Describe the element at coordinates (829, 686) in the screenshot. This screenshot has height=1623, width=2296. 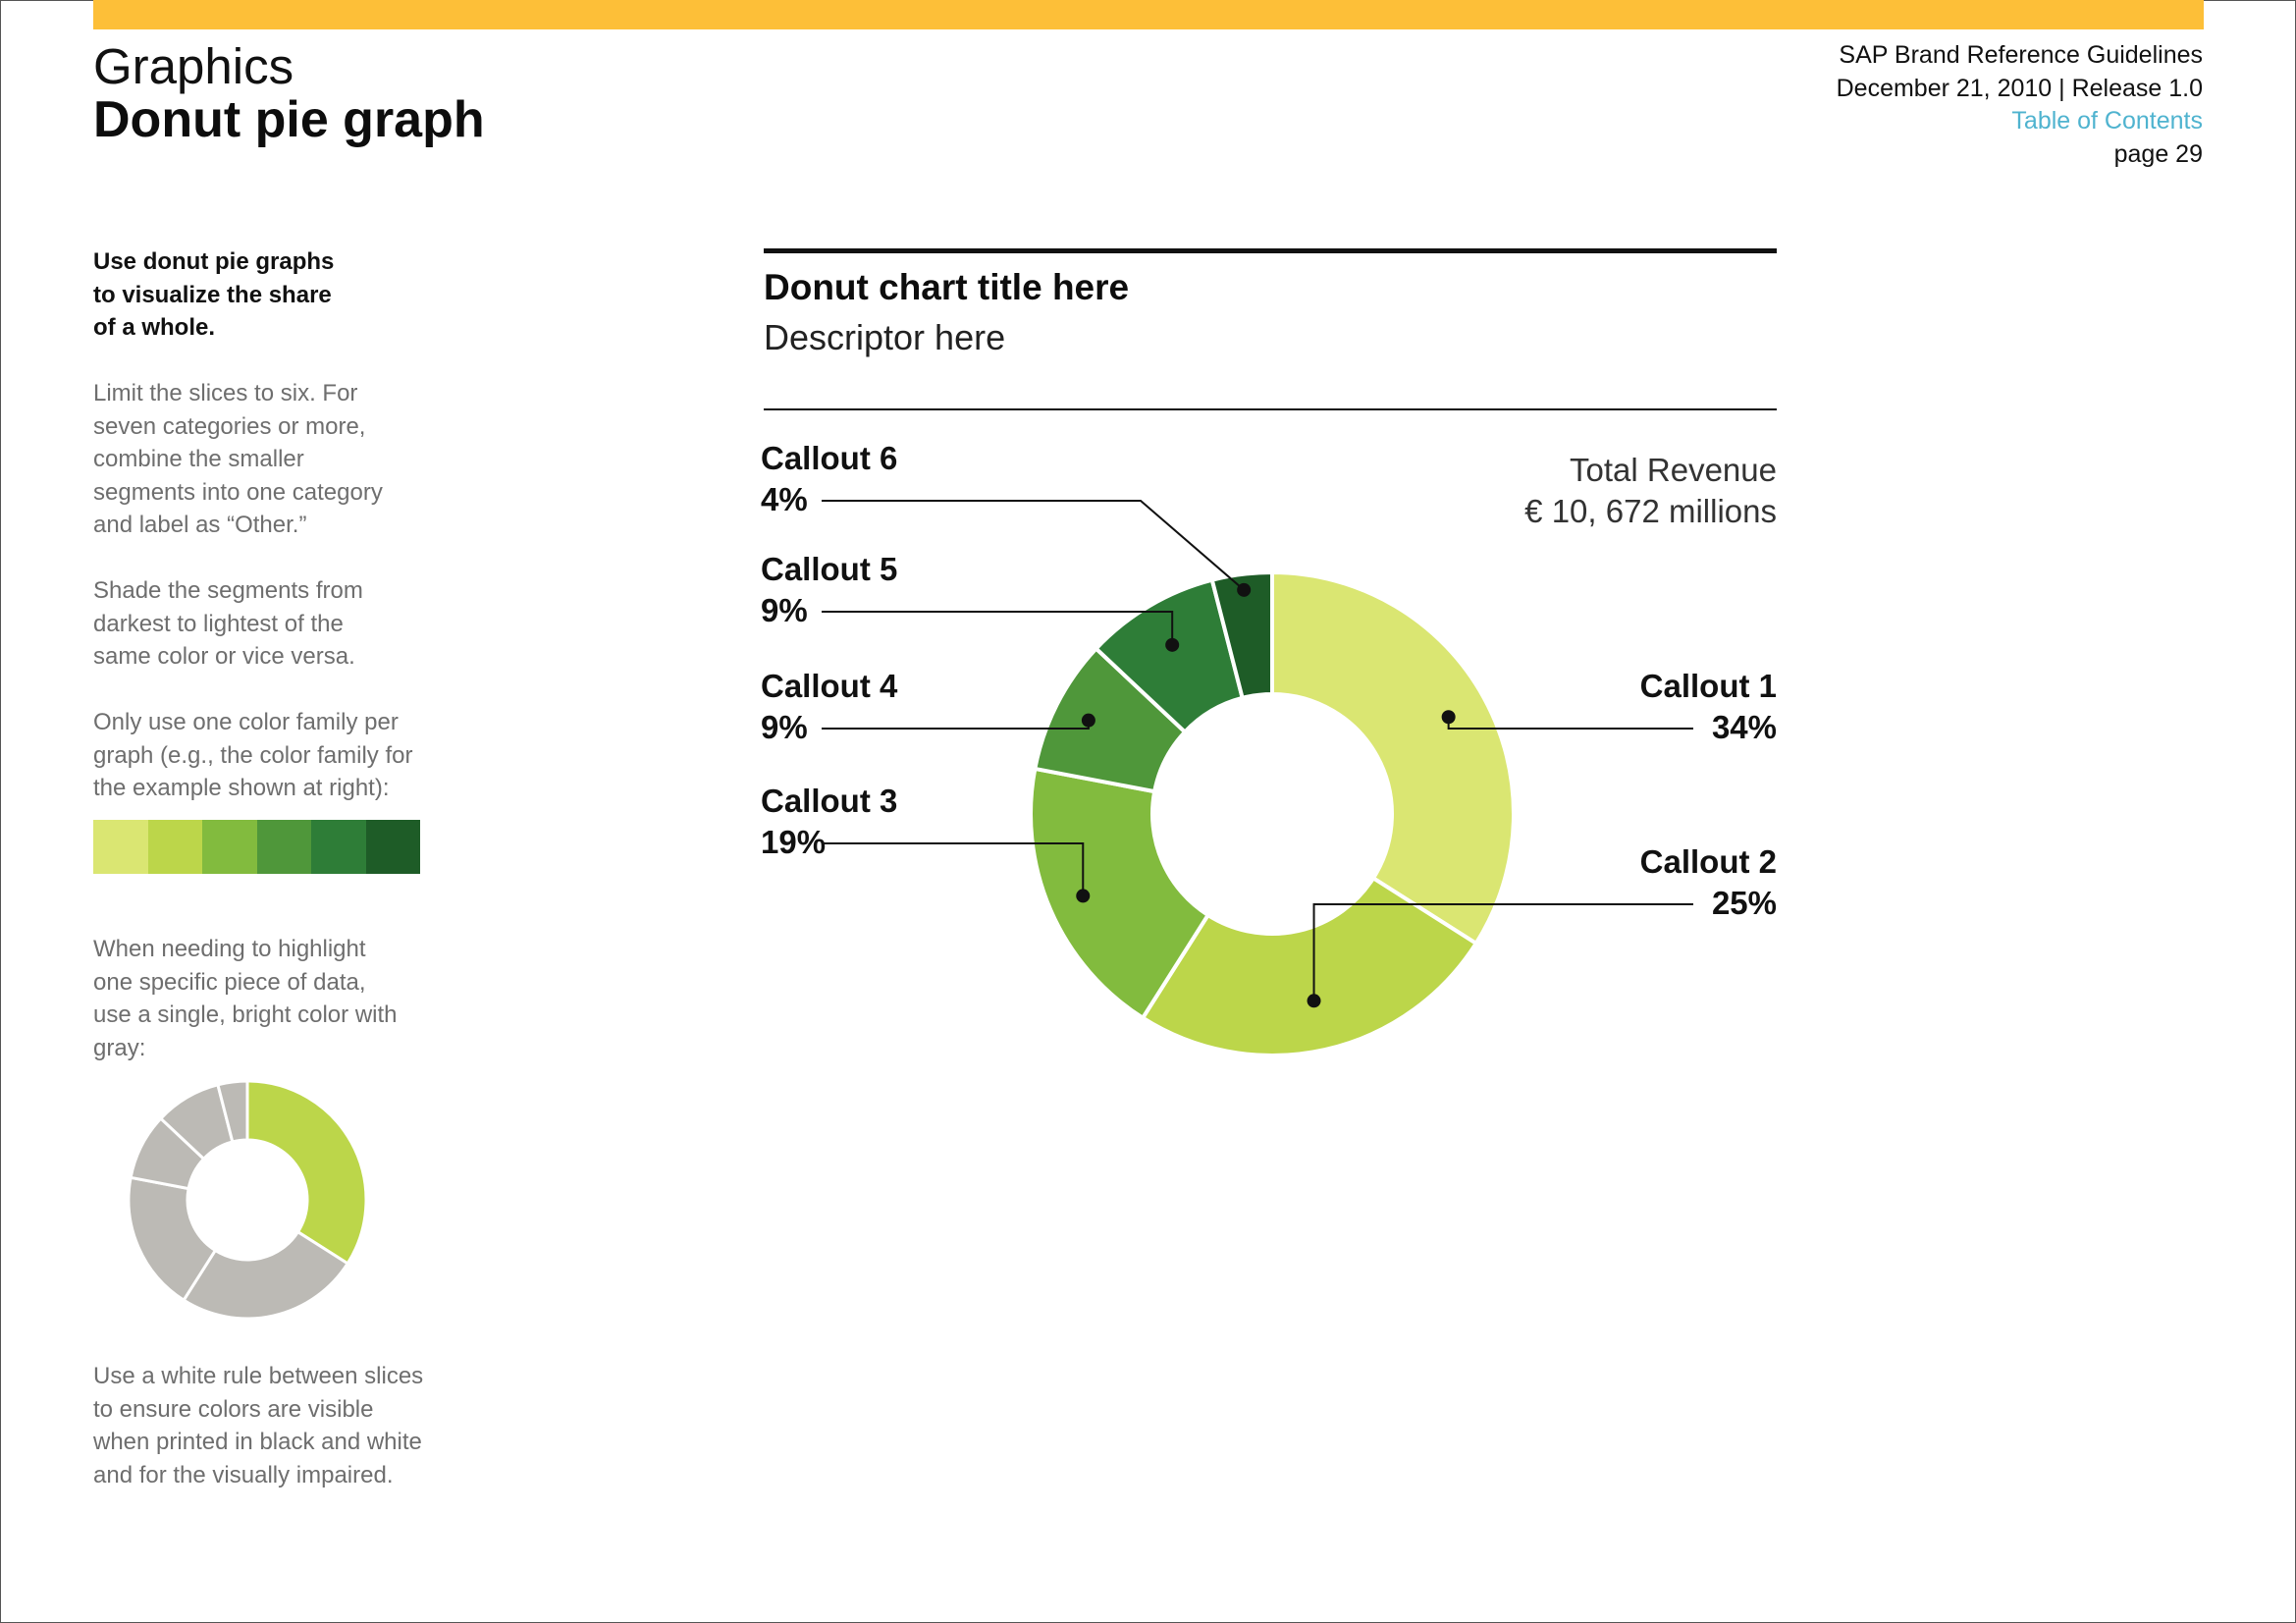
I see `callout-label-4: Callout 4` at that location.